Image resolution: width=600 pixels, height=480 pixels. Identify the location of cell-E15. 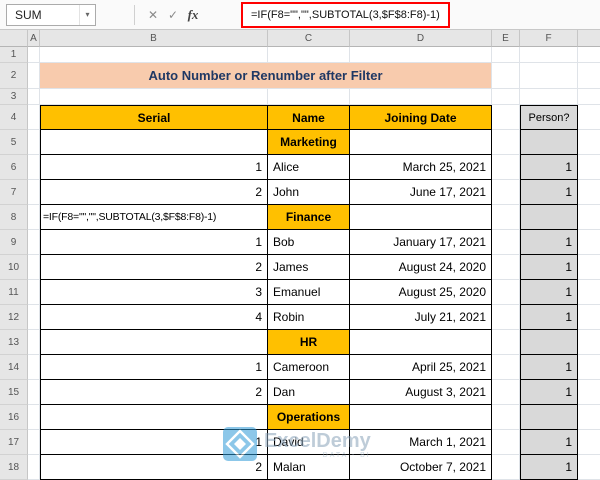
(506, 392).